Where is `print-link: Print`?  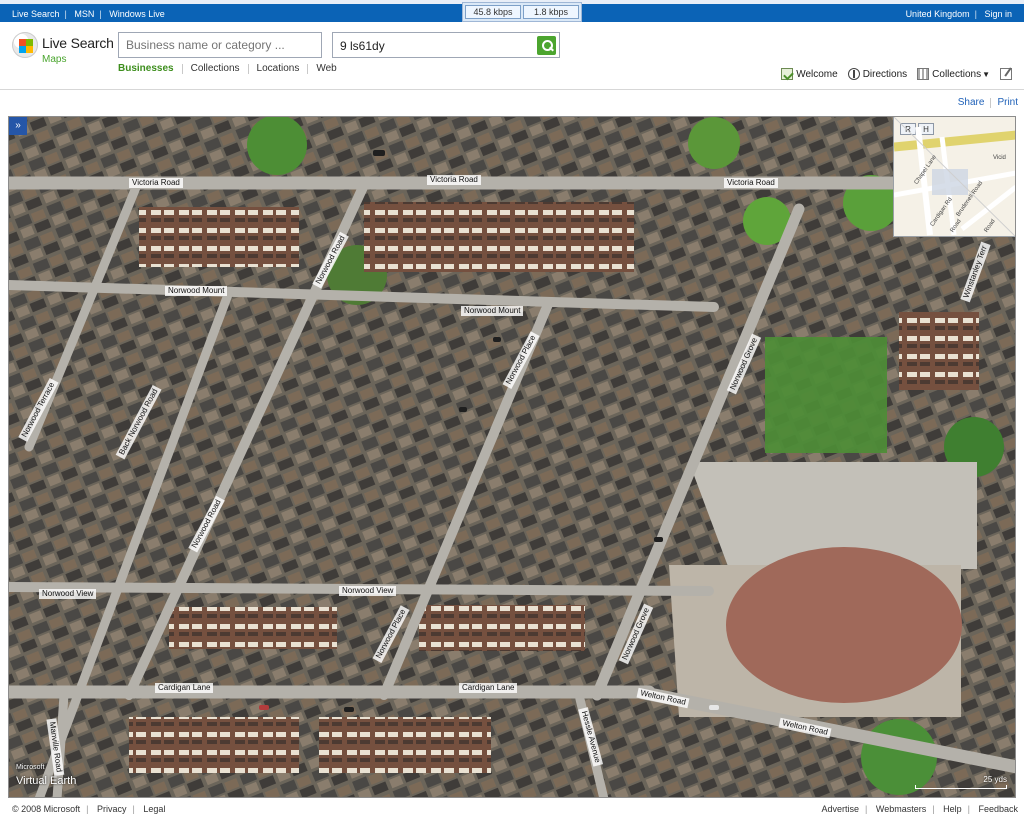
print-link: Print is located at coordinates (1007, 102).